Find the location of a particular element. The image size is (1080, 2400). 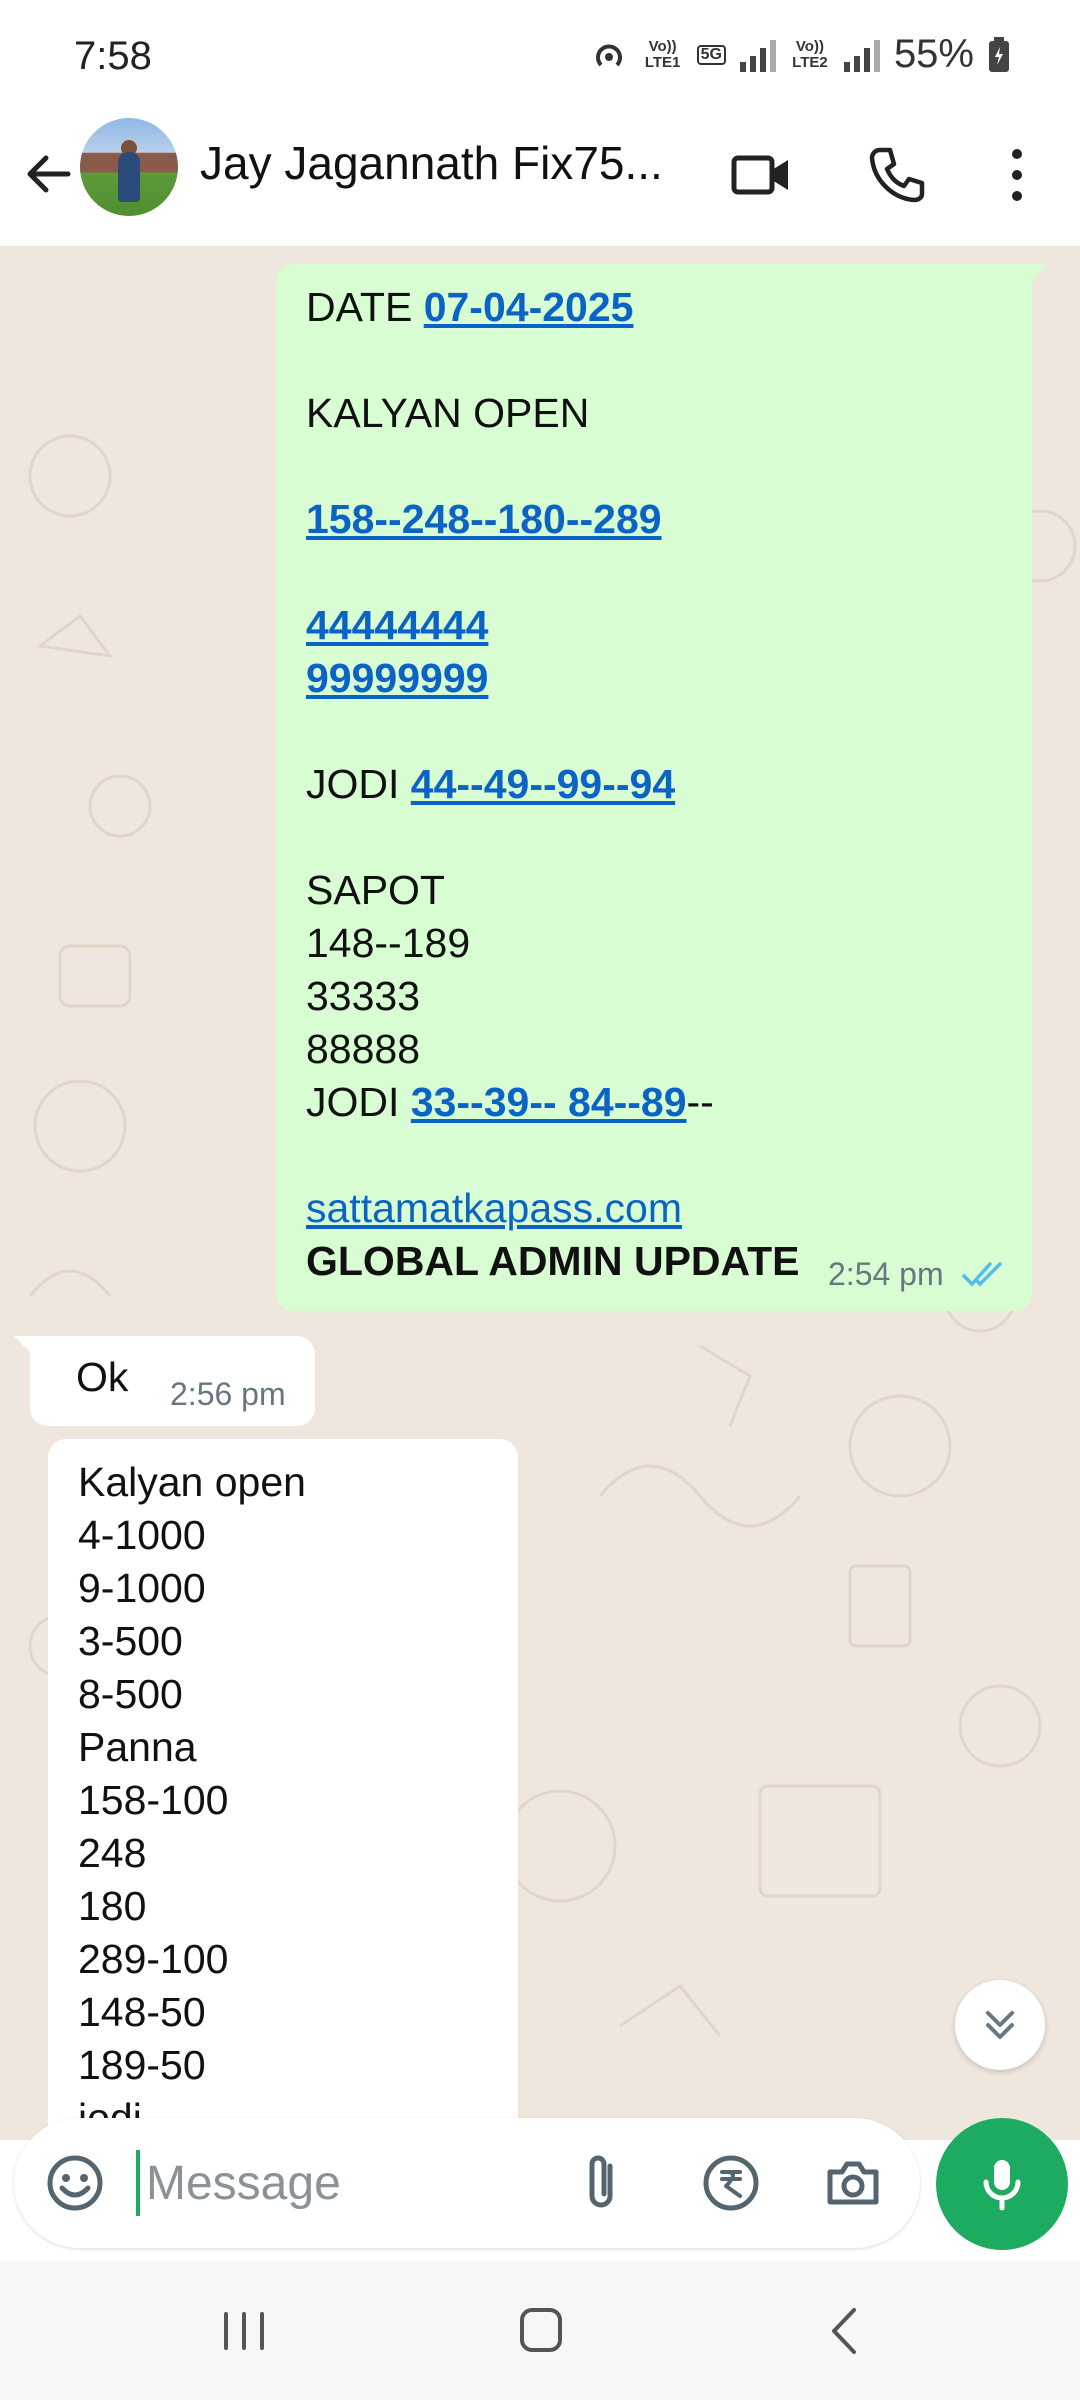

list-line: 158-100 is located at coordinates (153, 1800).